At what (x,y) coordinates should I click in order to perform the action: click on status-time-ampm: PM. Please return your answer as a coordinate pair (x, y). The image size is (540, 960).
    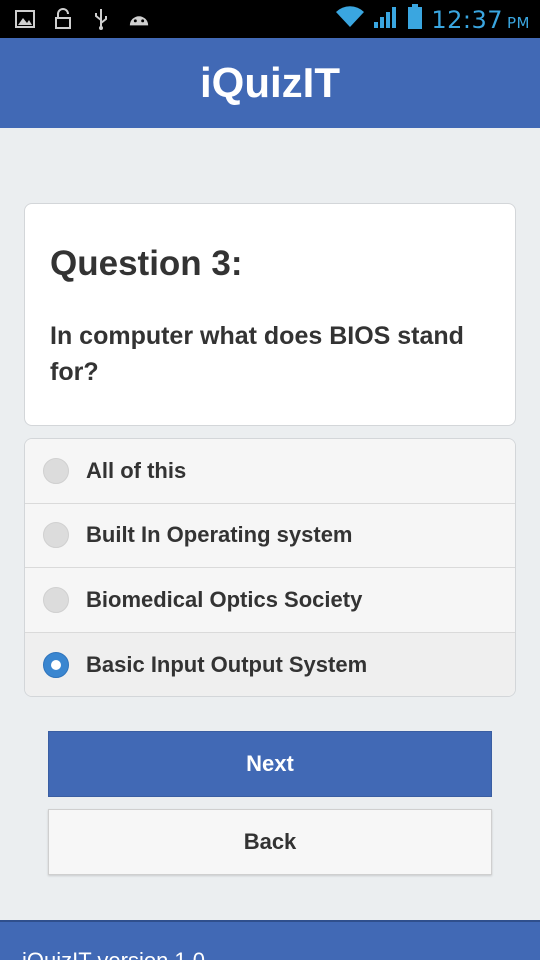
    Looking at the image, I should click on (518, 22).